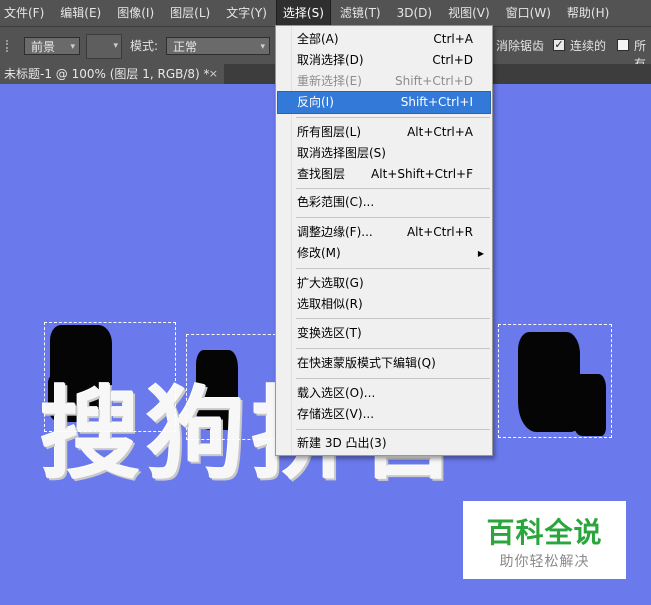  I want to click on check-icon: ✓, so click(559, 44).